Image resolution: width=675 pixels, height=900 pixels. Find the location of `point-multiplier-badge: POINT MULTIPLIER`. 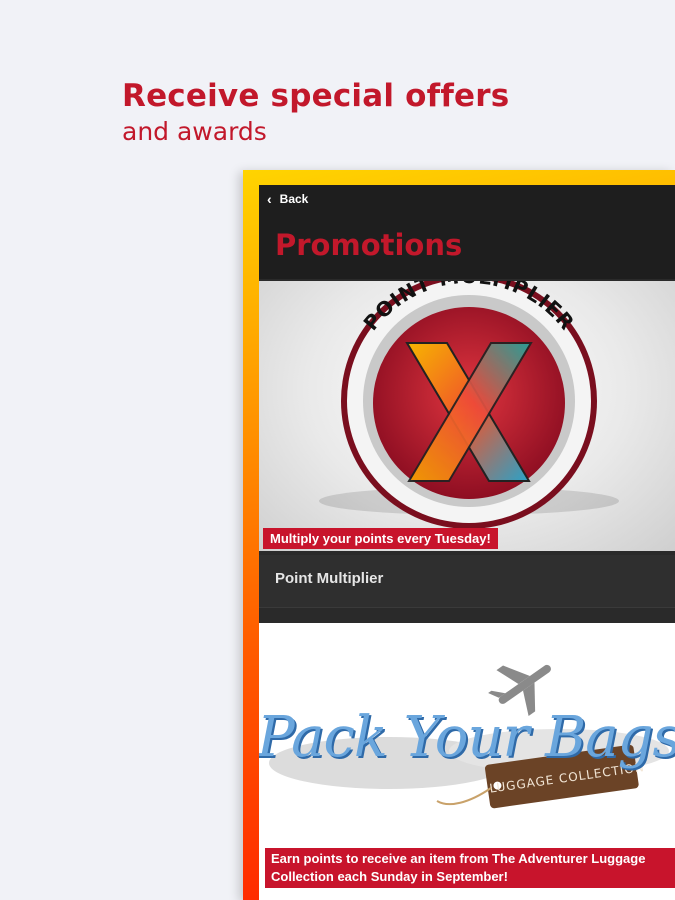

point-multiplier-badge: POINT MULTIPLIER is located at coordinates (469, 396).